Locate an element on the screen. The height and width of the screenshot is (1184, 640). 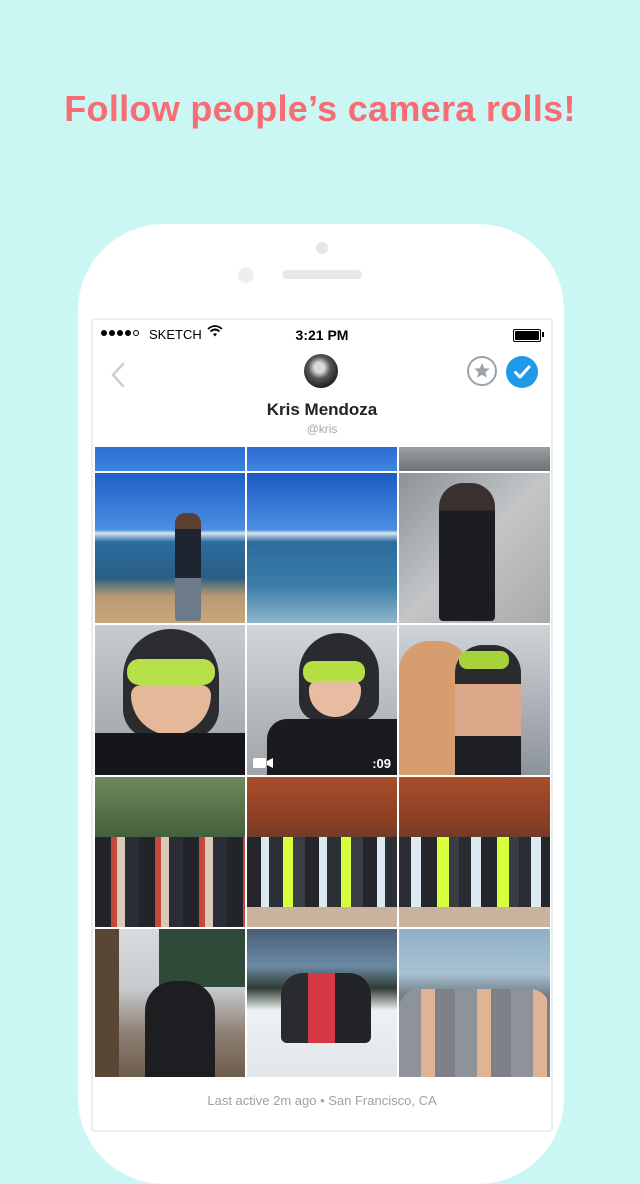
check-icon is located at coordinates (522, 372).